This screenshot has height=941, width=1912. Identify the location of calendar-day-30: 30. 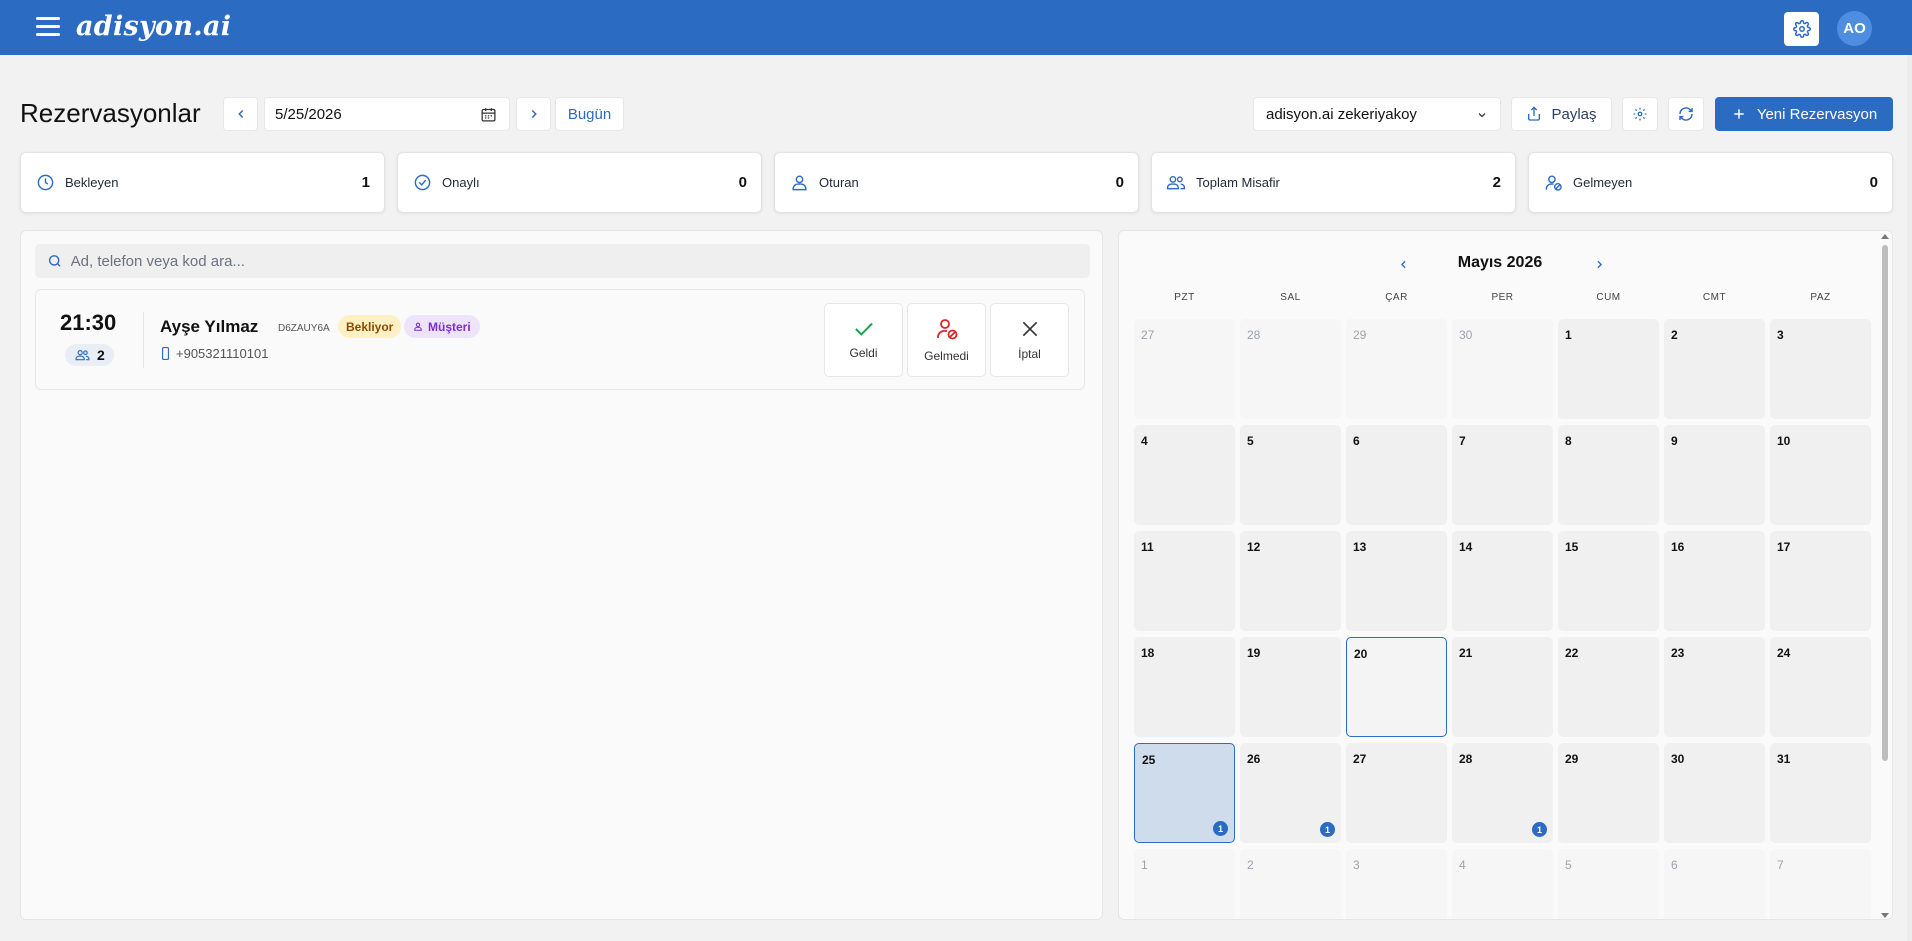
(1714, 793).